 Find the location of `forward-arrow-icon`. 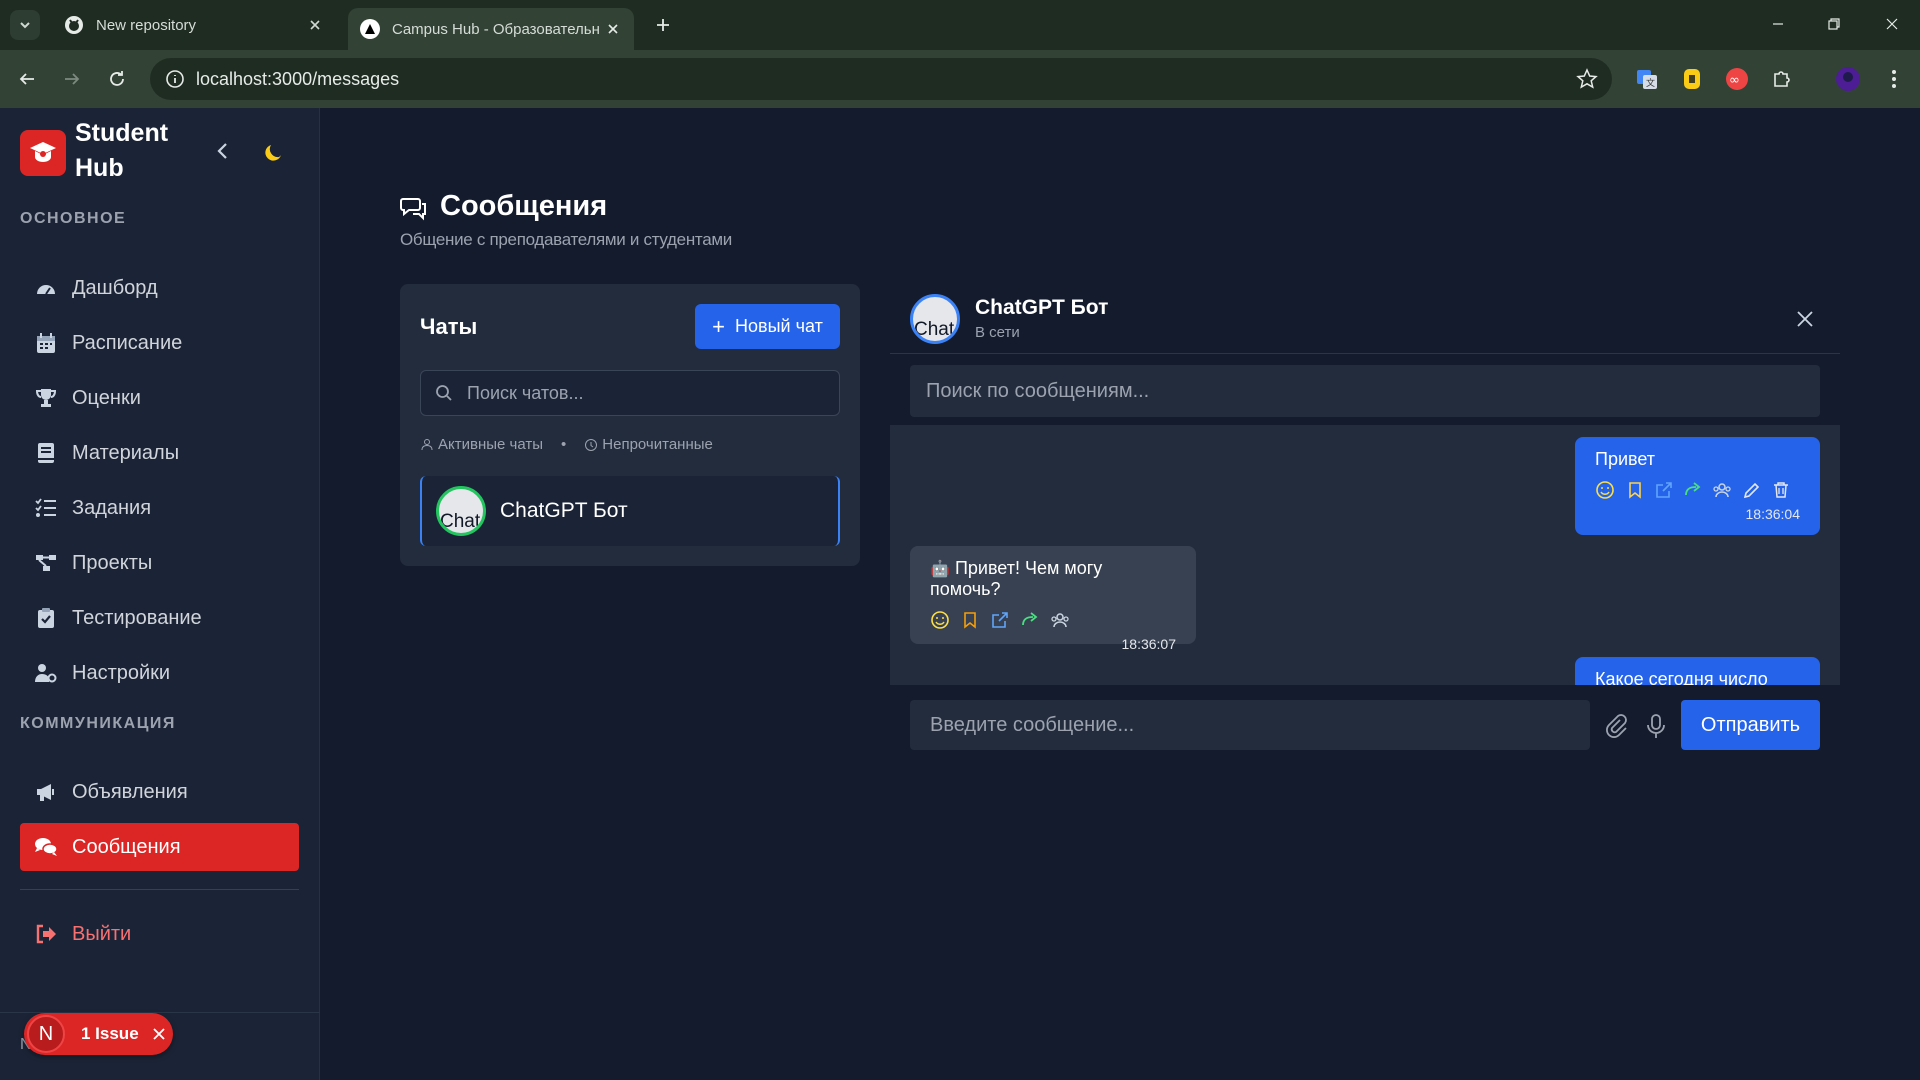

forward-arrow-icon is located at coordinates (72, 79).